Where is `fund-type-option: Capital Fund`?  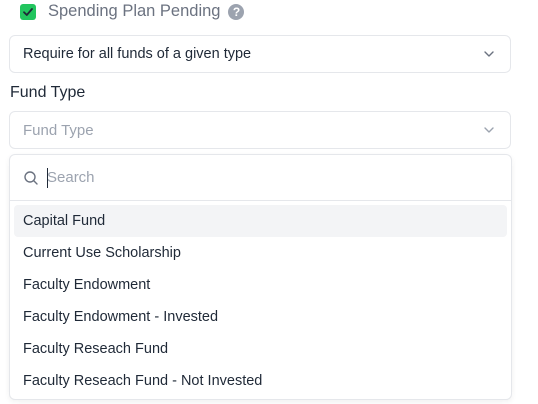 fund-type-option: Capital Fund is located at coordinates (260, 221).